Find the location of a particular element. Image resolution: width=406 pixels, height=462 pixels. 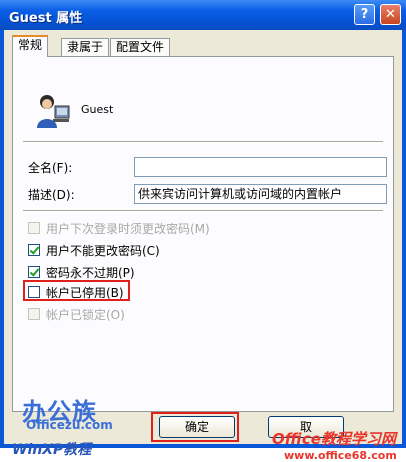

description-label: 描述(D): is located at coordinates (51, 195).